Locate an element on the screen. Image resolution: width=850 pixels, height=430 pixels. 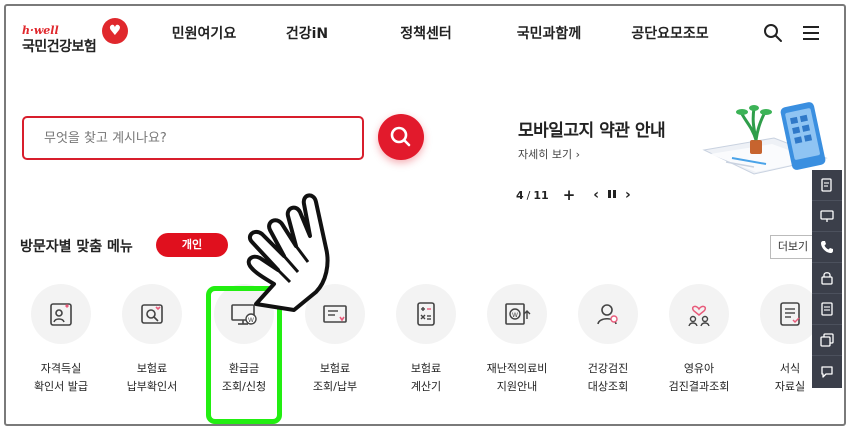
menu-label: 자격득실 확인서 발급 is located at coordinates (61, 377).